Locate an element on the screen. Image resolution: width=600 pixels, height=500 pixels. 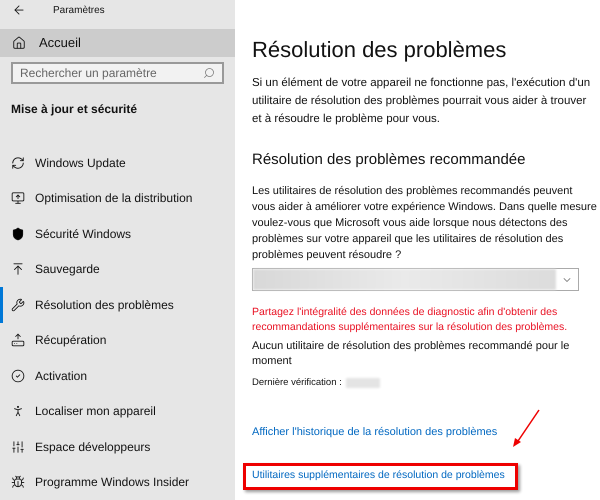
nav-item: Programme Windows Insider is located at coordinates (117, 482).